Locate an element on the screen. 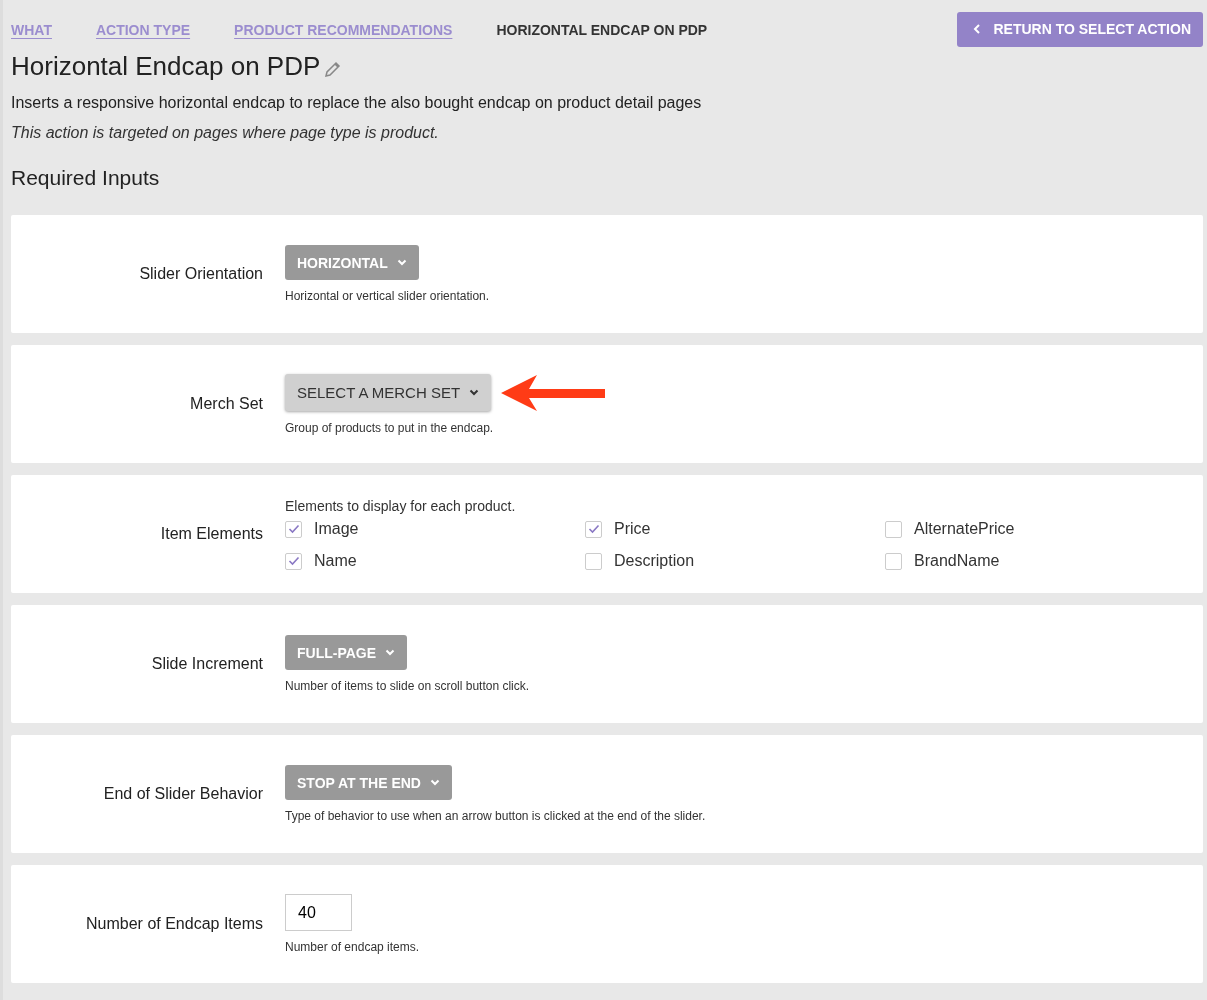  breadcrumb-link: ACTION TYPE is located at coordinates (143, 30).